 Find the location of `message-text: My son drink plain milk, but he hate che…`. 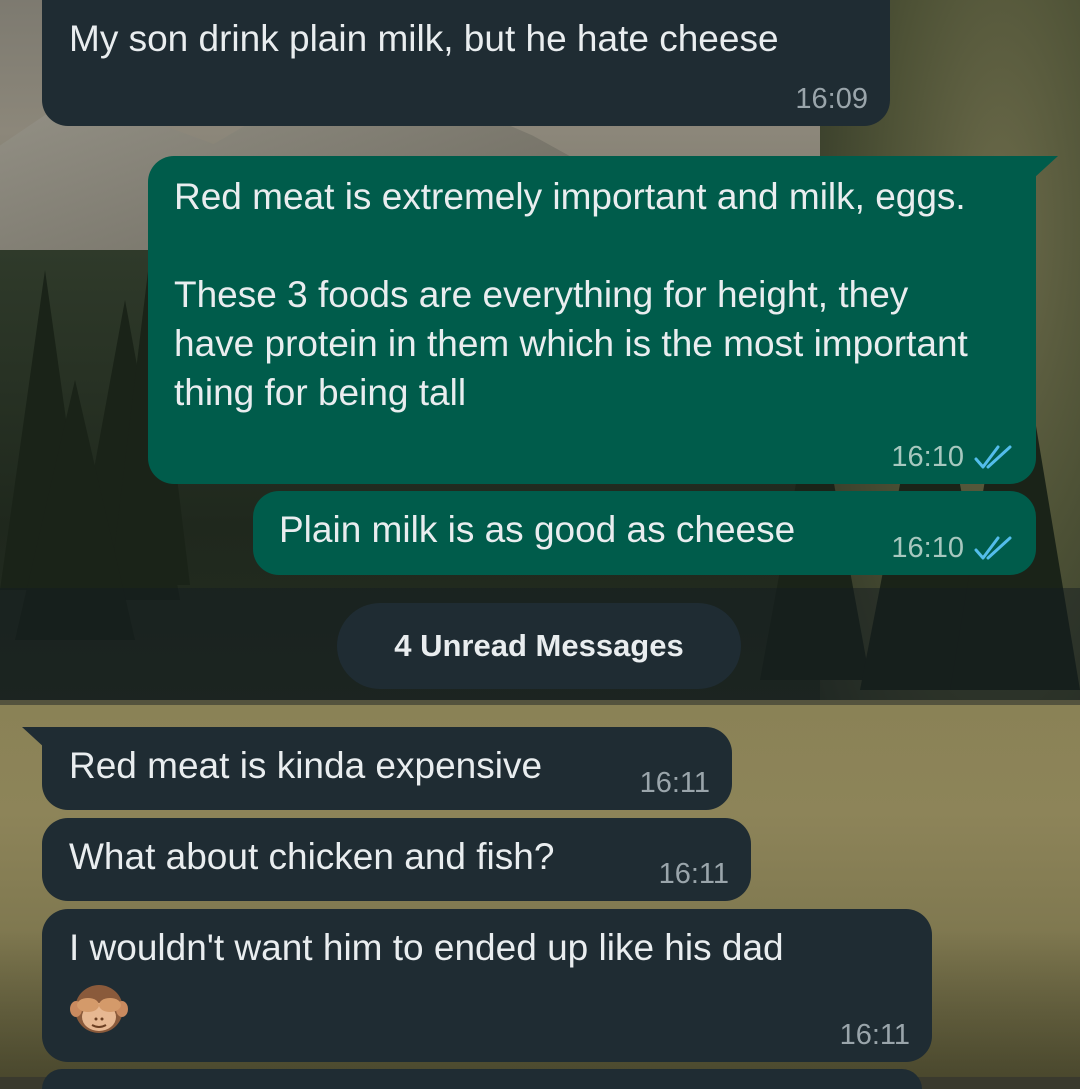

message-text: My son drink plain milk, but he hate che… is located at coordinates (424, 38).